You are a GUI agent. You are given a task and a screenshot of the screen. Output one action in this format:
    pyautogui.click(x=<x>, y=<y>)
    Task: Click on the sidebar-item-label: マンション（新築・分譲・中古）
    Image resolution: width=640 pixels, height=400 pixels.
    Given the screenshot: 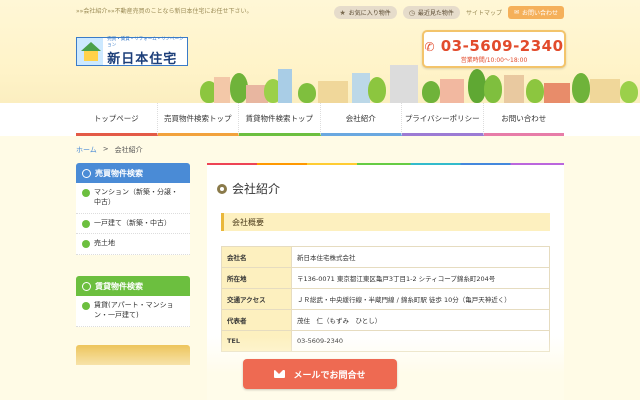 What is the action you would take?
    pyautogui.click(x=136, y=197)
    